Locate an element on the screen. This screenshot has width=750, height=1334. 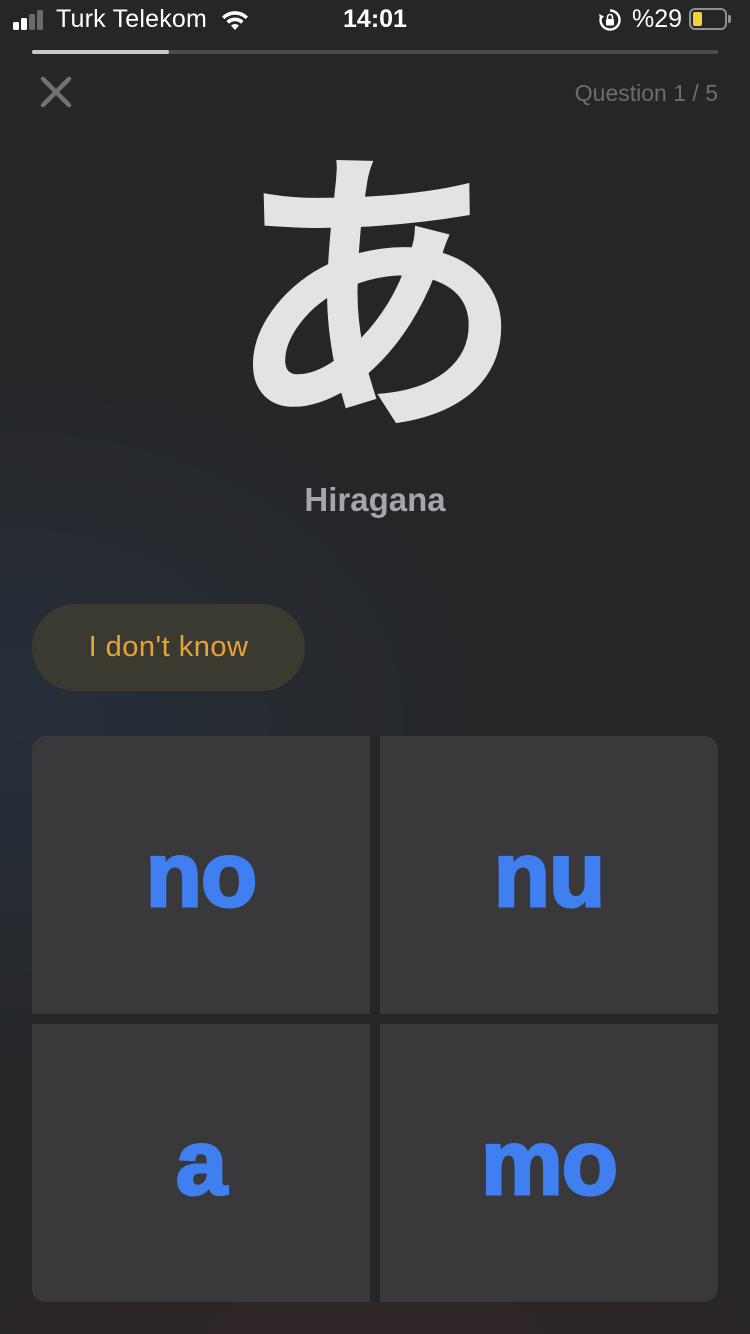
answer-label: no is located at coordinates (201, 874).